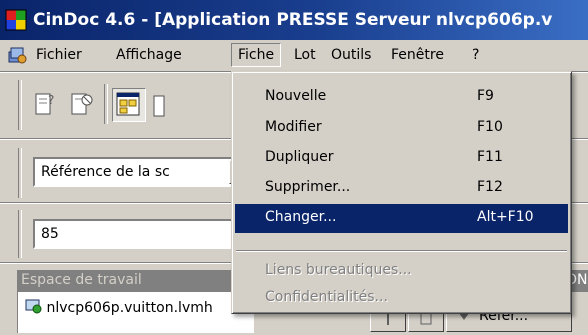  I want to click on app-icon, so click(16, 20).